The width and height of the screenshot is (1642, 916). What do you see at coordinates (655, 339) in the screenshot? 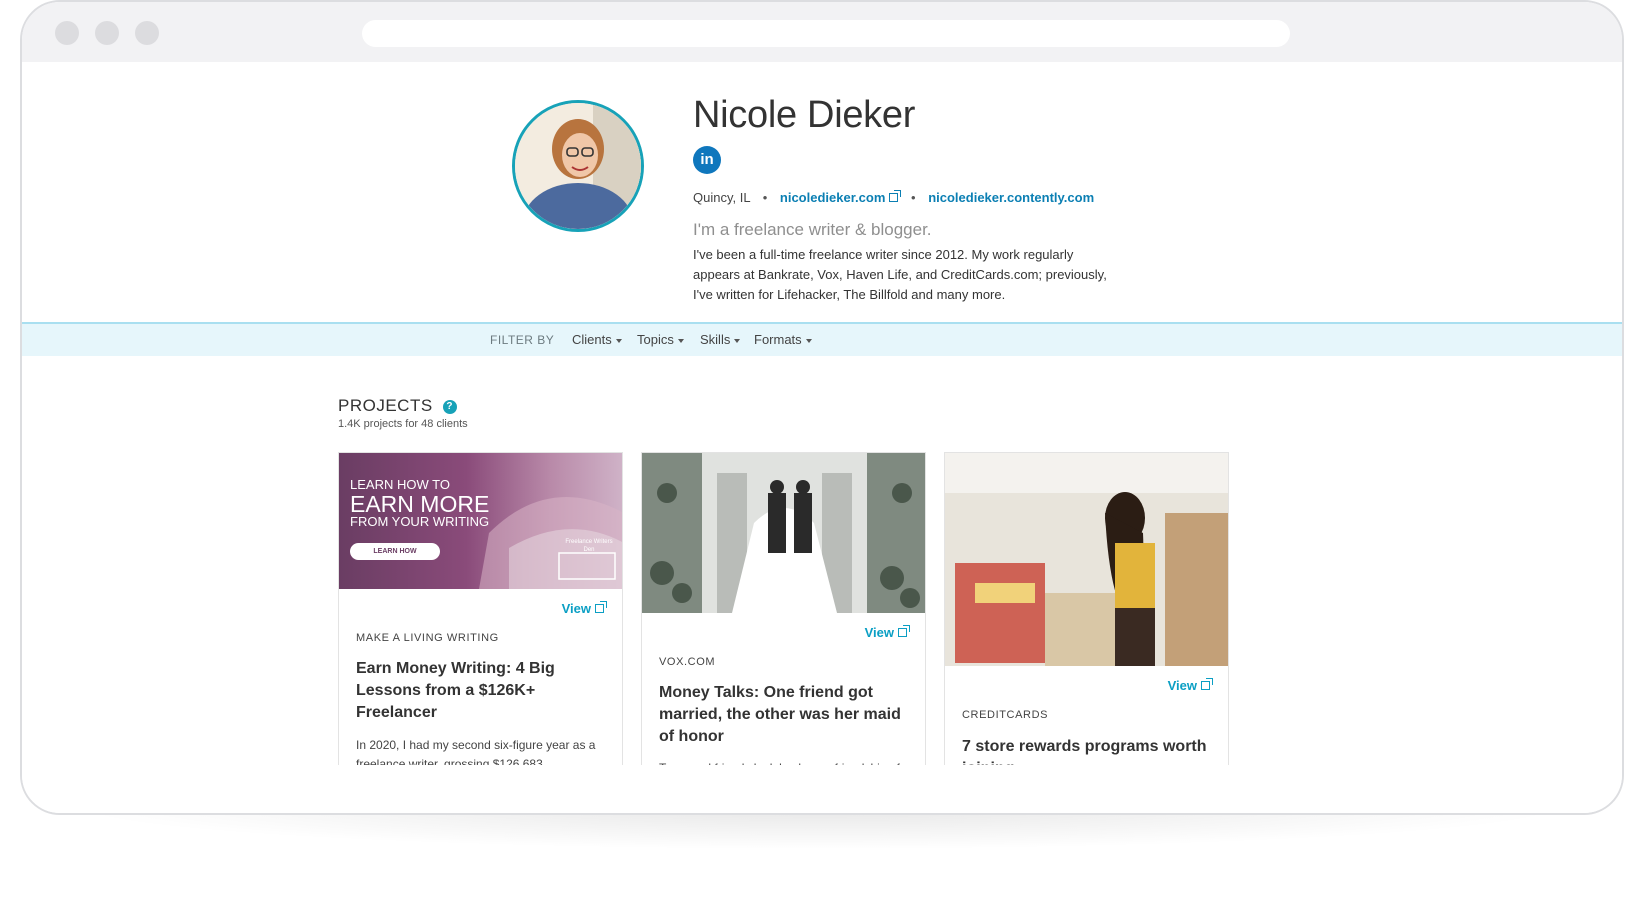
I see `filter-topics-label: Topics` at bounding box center [655, 339].